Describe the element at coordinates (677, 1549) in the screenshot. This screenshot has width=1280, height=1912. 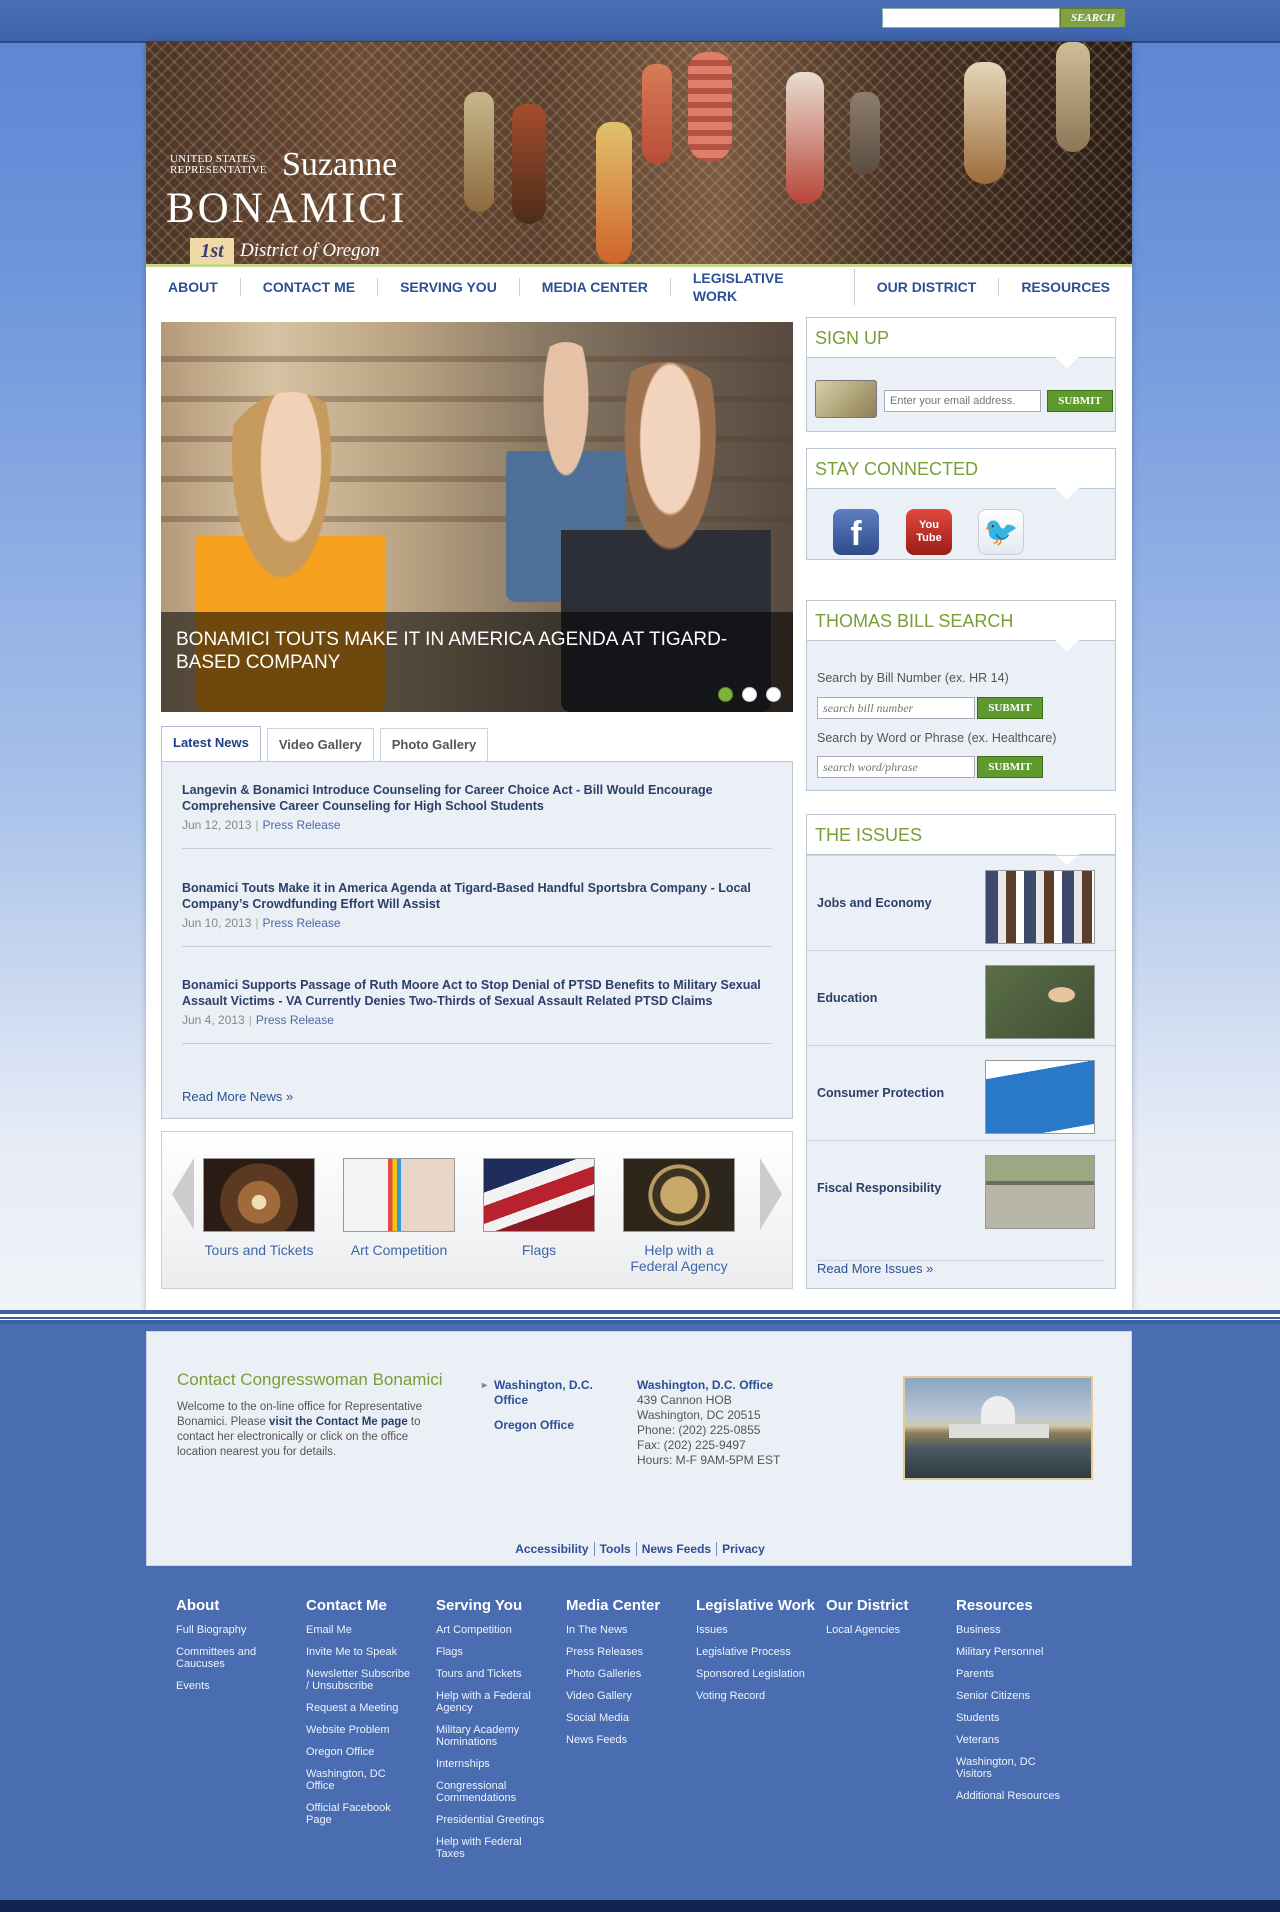
I see `news-feeds-link: News Feeds` at that location.